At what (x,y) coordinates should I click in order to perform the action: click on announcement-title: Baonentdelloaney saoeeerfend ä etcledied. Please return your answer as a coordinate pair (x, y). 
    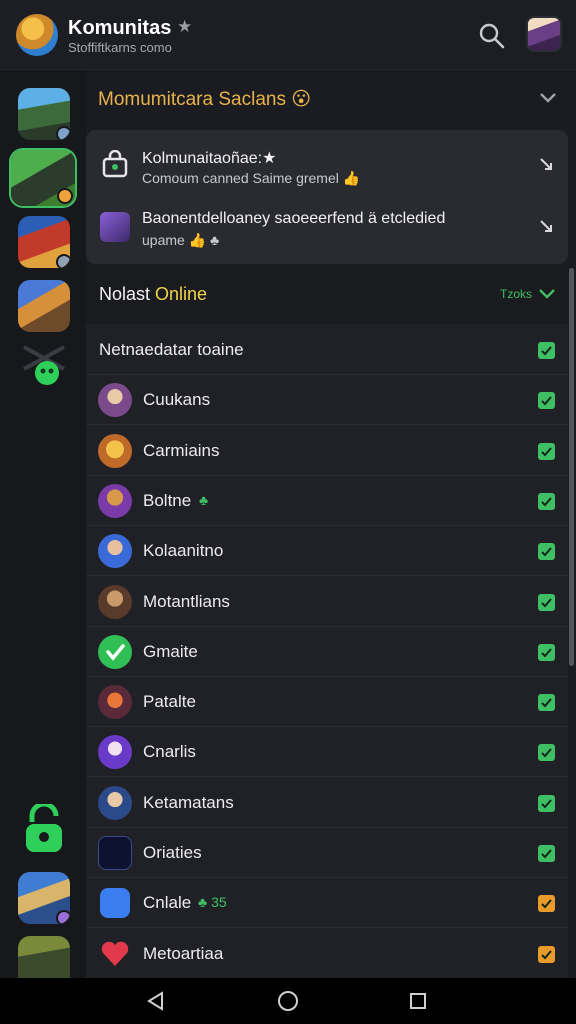
    Looking at the image, I should click on (294, 218).